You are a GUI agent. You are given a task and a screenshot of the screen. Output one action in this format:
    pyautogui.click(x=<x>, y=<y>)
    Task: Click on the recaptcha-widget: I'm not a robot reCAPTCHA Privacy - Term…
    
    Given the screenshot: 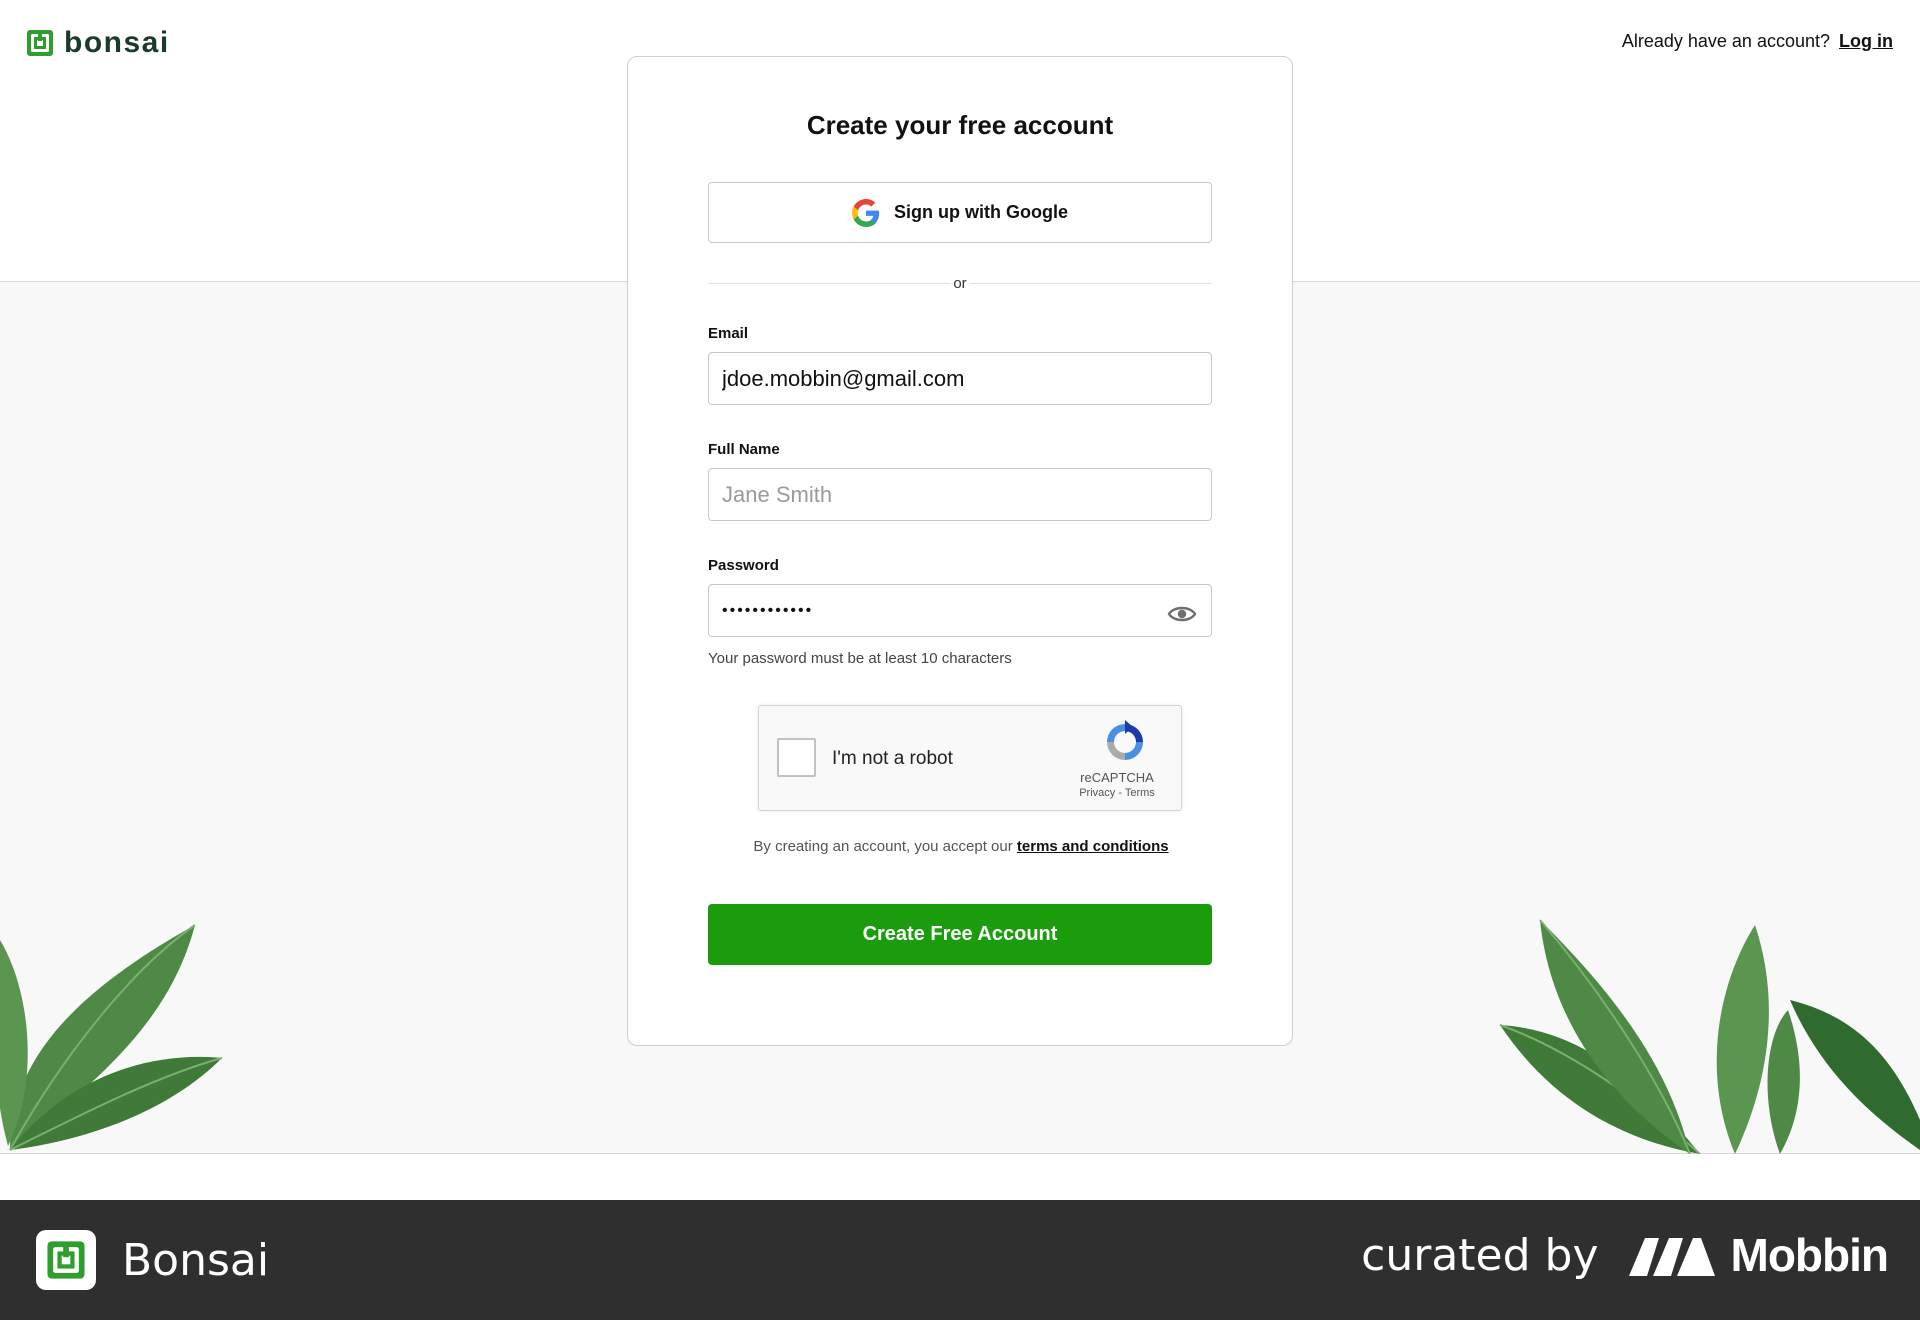 What is the action you would take?
    pyautogui.click(x=970, y=758)
    